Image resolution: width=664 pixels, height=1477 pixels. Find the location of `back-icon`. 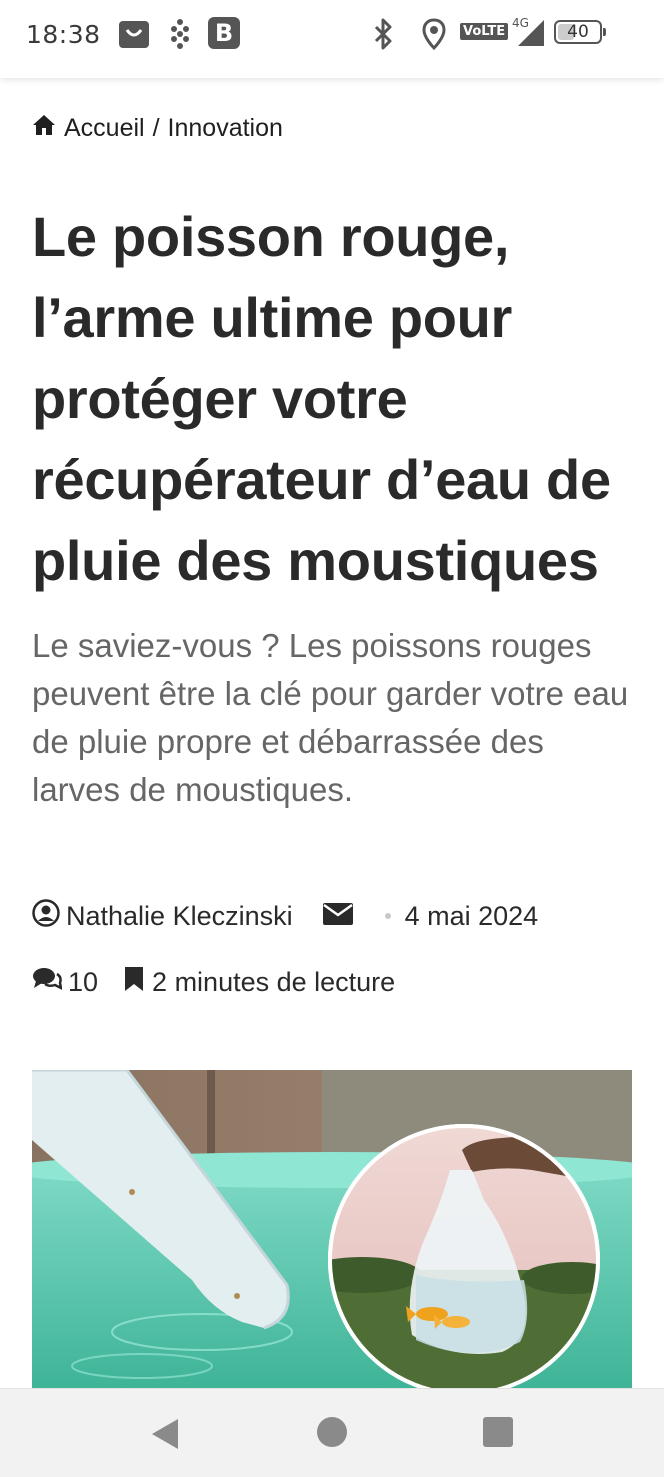

back-icon is located at coordinates (165, 1436).